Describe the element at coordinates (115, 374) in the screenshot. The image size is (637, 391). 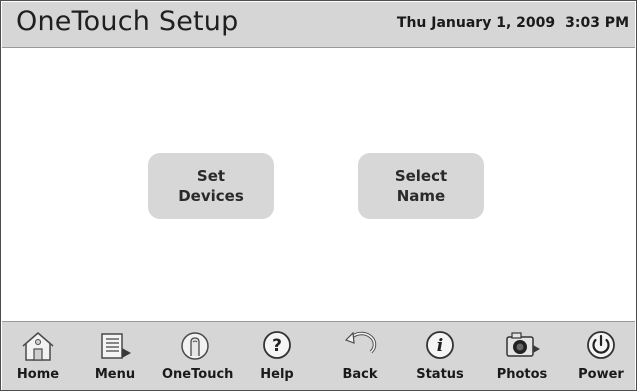
I see `nav-menu-label: Menu` at that location.